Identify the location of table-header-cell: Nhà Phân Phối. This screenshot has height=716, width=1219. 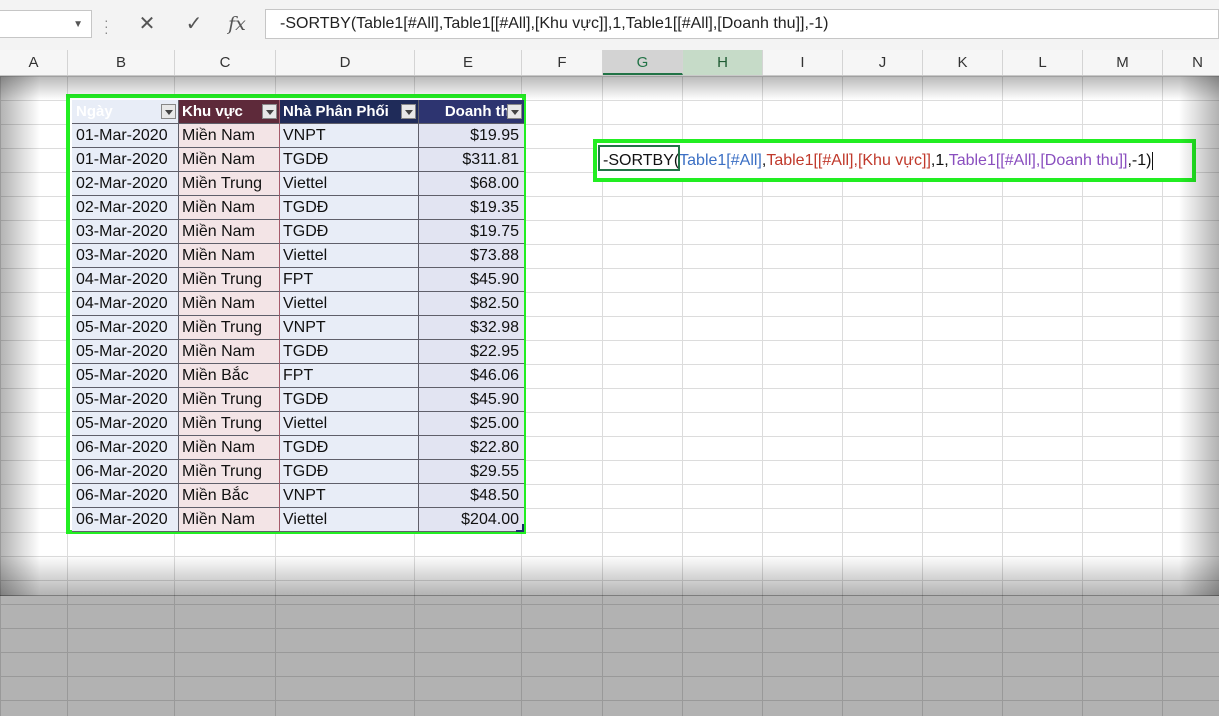
(349, 112).